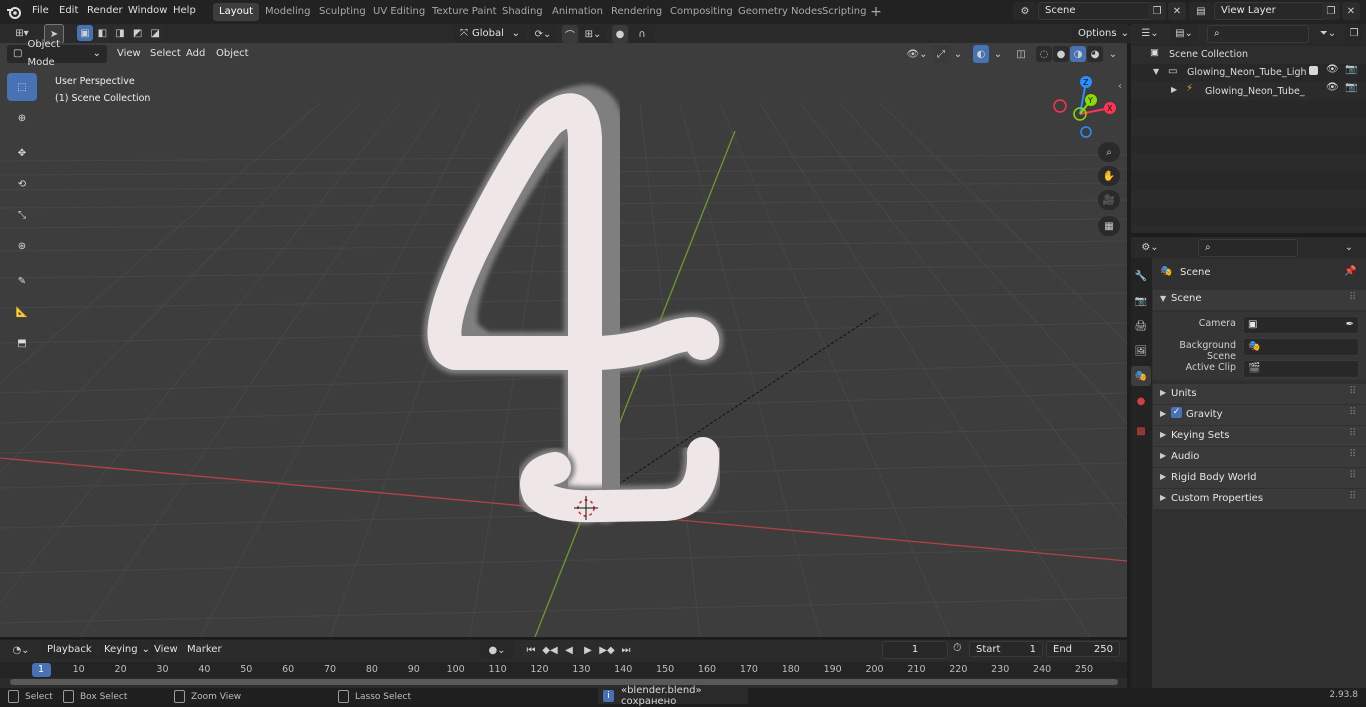 This screenshot has width=1366, height=707. I want to click on render-camera-icon: 📷, so click(1351, 87).